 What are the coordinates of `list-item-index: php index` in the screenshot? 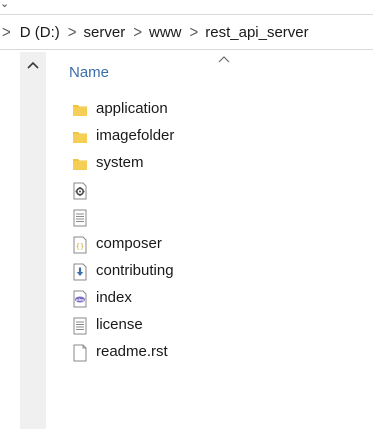 It's located at (214, 298).